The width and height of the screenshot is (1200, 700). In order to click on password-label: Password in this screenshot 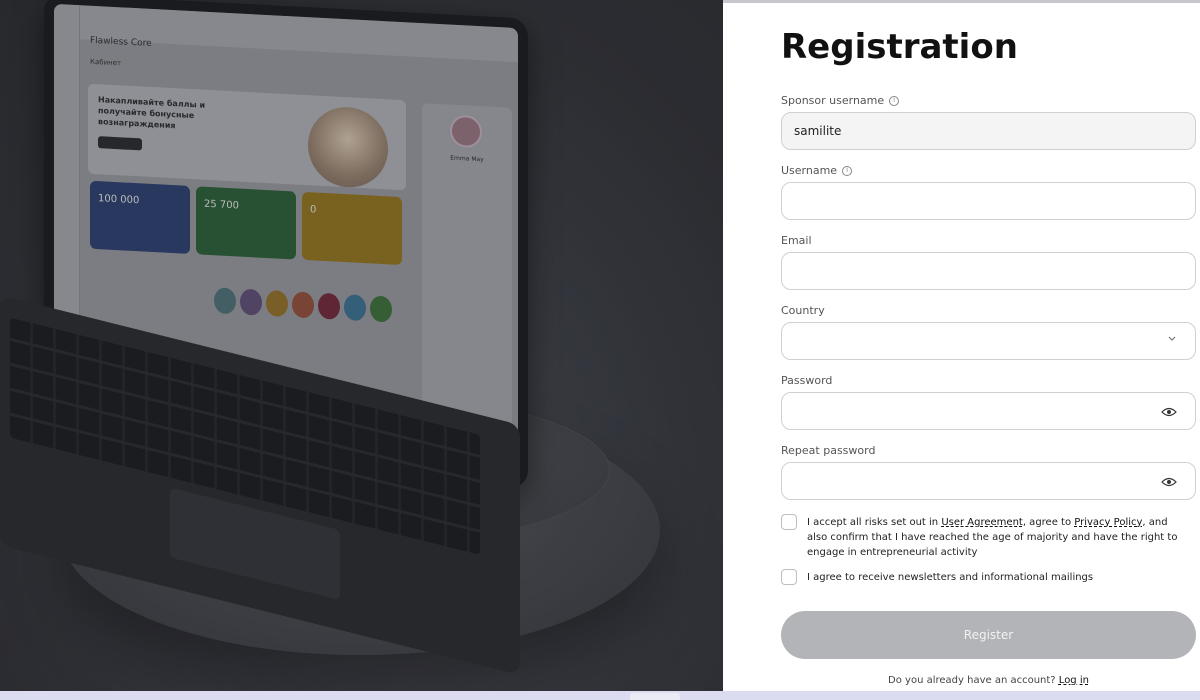, I will do `click(806, 380)`.